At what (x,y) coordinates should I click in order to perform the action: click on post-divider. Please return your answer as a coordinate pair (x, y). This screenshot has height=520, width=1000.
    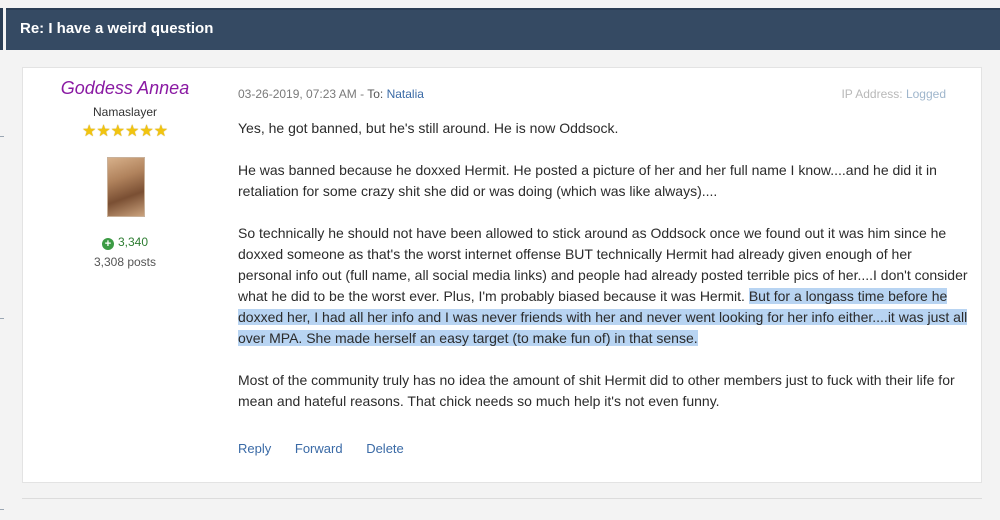
    Looking at the image, I should click on (502, 498).